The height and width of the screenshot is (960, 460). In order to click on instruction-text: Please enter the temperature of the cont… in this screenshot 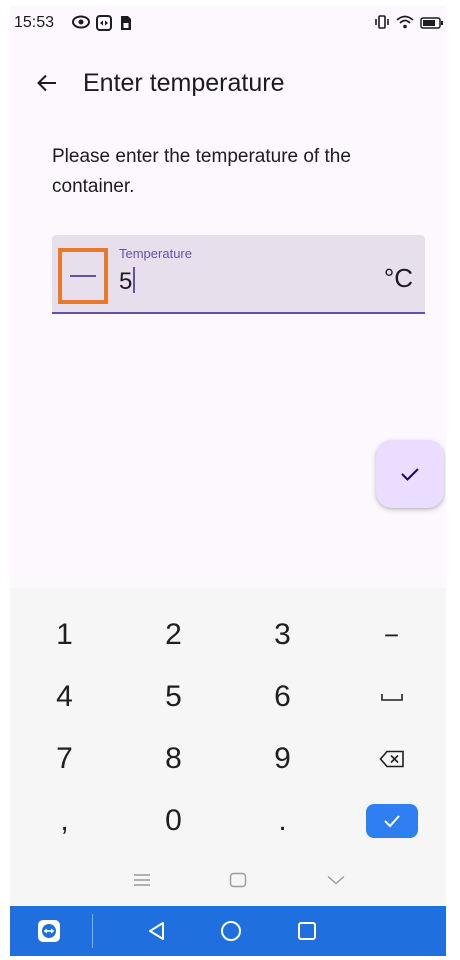, I will do `click(201, 171)`.